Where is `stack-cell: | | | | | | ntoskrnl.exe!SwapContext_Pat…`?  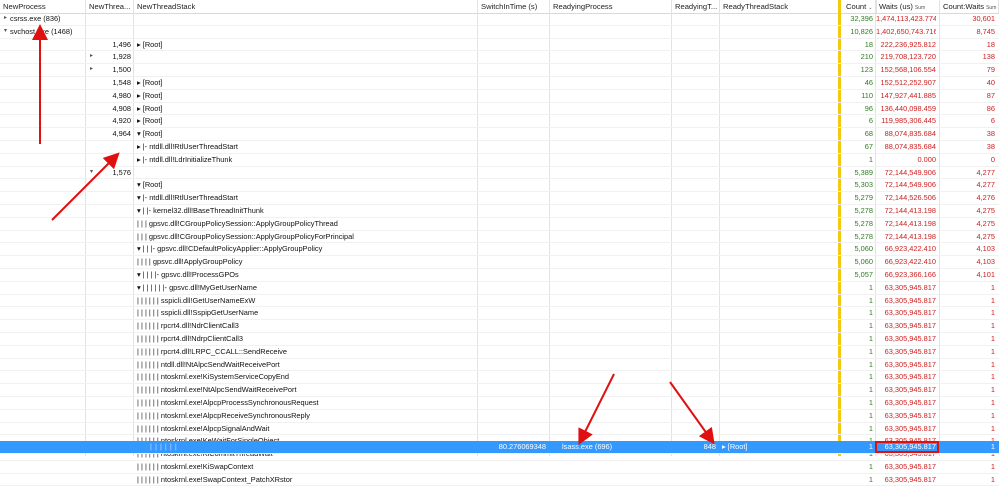 stack-cell: | | | | | | ntoskrnl.exe!SwapContext_Pat… is located at coordinates (305, 479).